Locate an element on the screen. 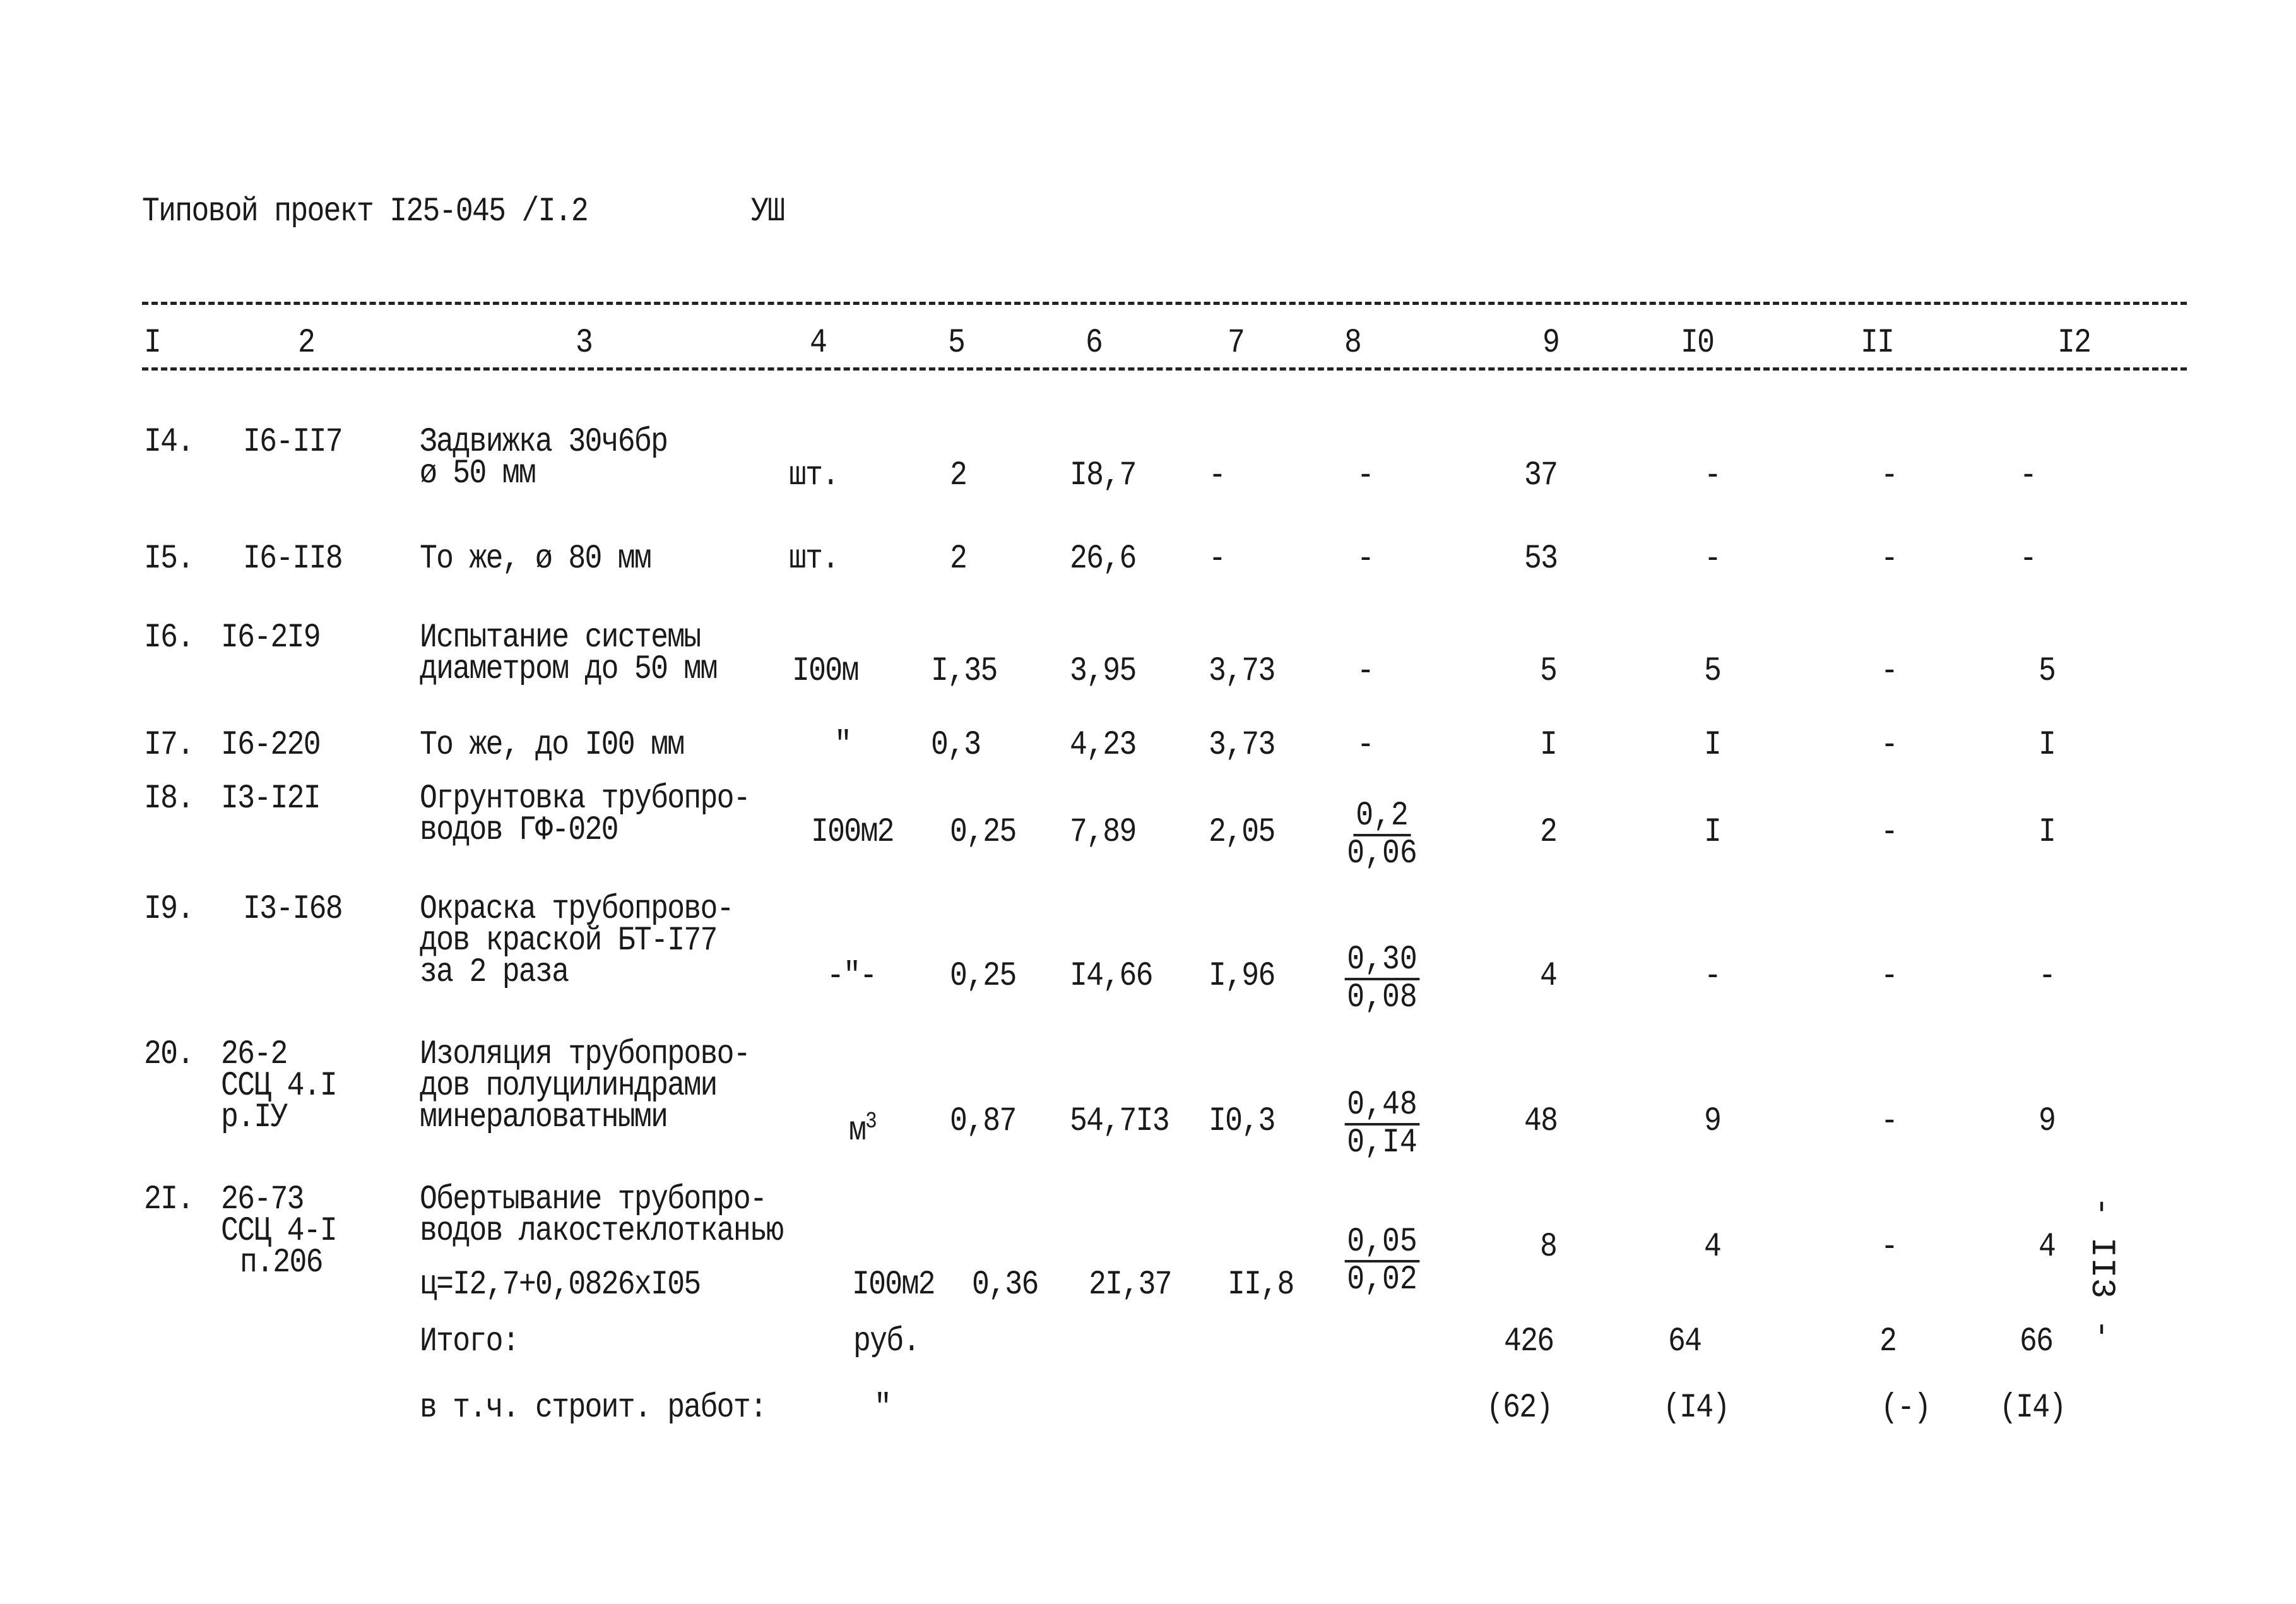 The width and height of the screenshot is (2296, 1604). work-description: ц=I2,7+0,0826хI05 is located at coordinates (560, 1285).